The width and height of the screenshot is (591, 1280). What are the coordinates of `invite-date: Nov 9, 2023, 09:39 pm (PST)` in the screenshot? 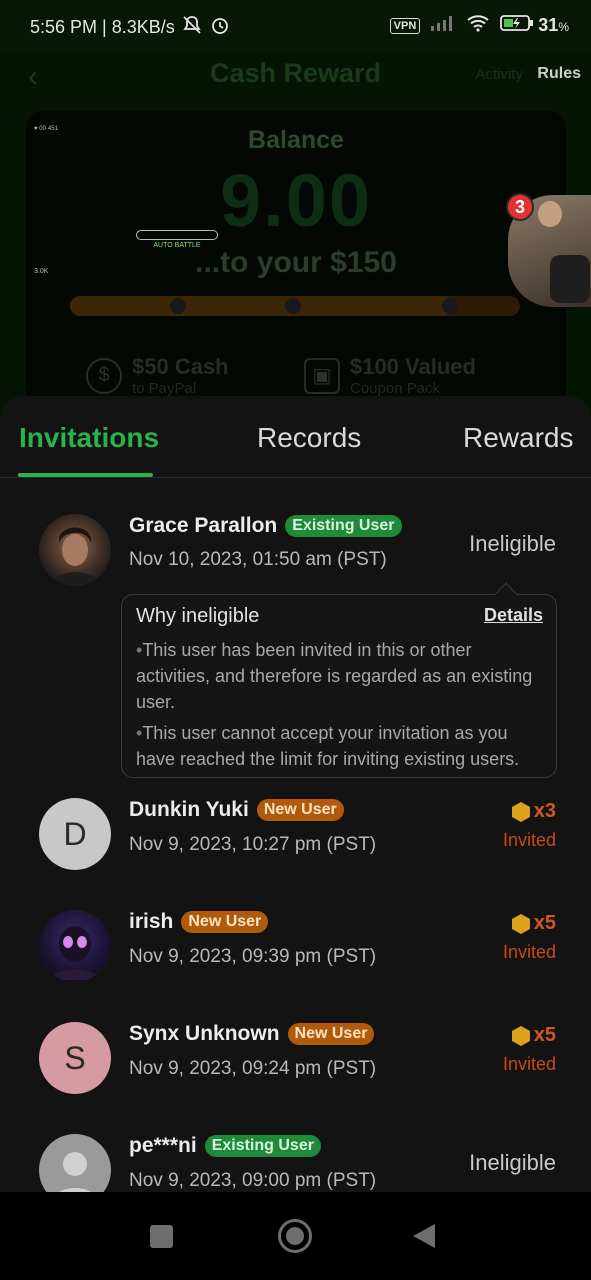 It's located at (253, 956).